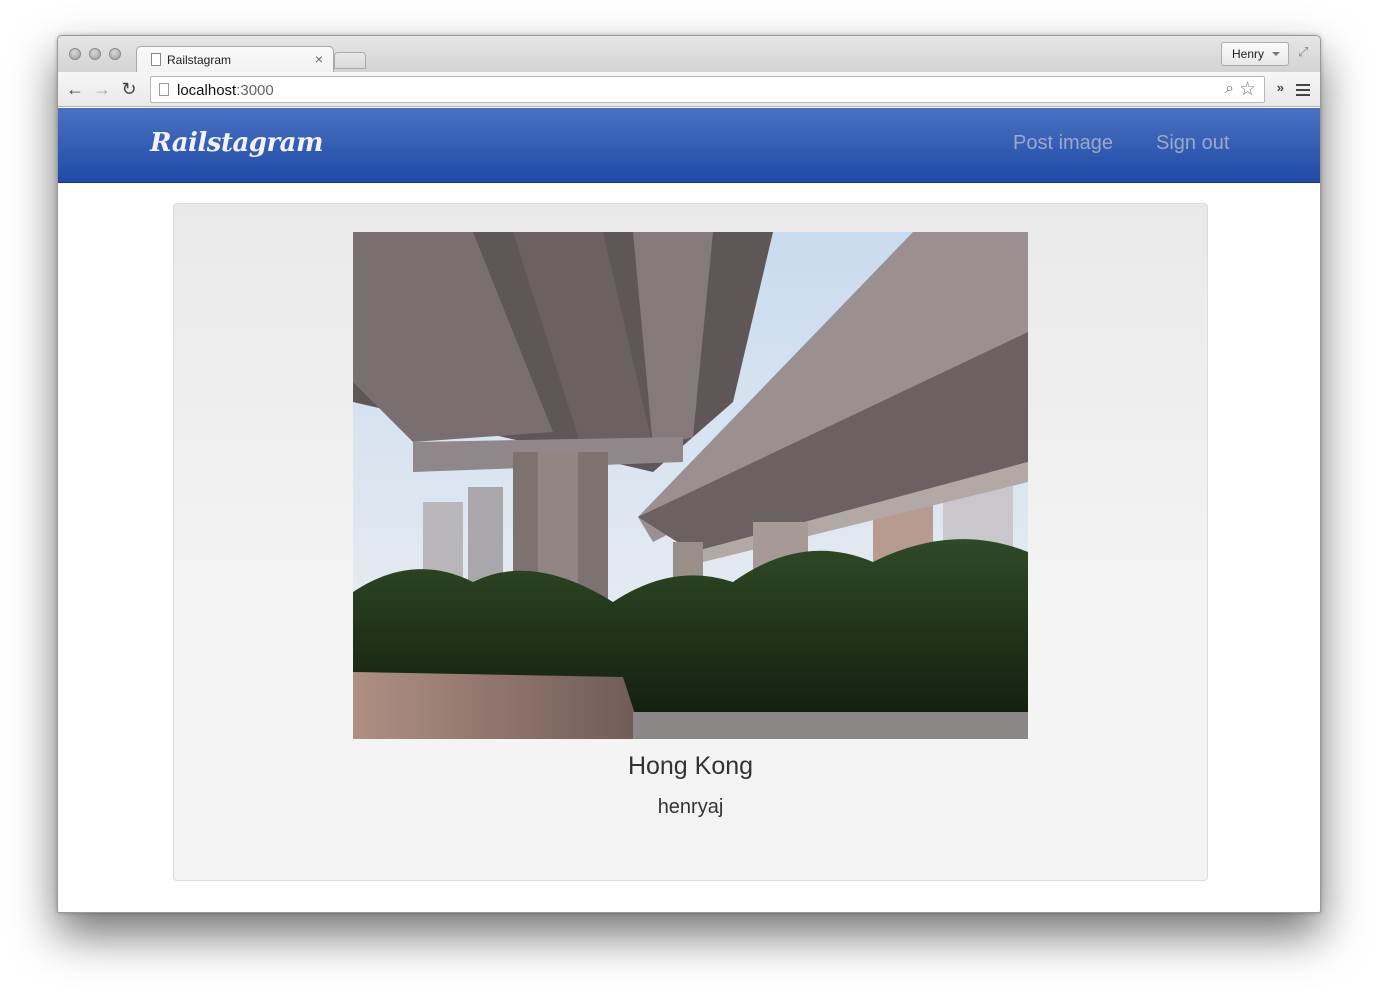 The image size is (1378, 992). I want to click on browser-toolbar: ← → ↻ localhost:3000 ⌕ ☆ », so click(689, 89).